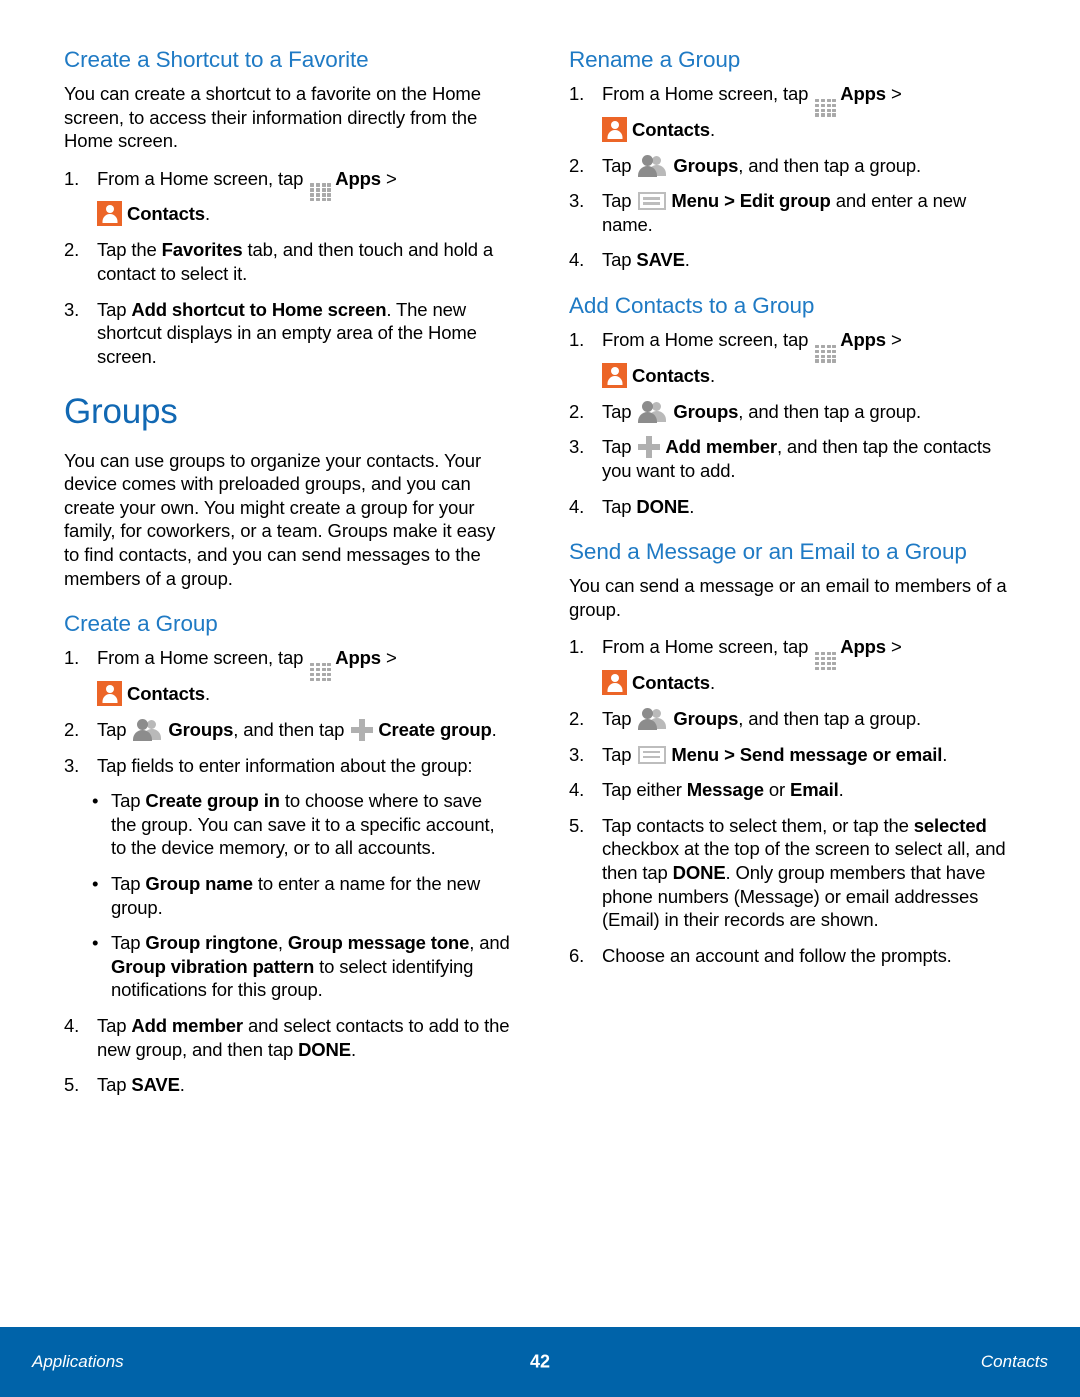 This screenshot has width=1080, height=1397. What do you see at coordinates (213, 966) in the screenshot?
I see `bold-term: Group vibration pattern` at bounding box center [213, 966].